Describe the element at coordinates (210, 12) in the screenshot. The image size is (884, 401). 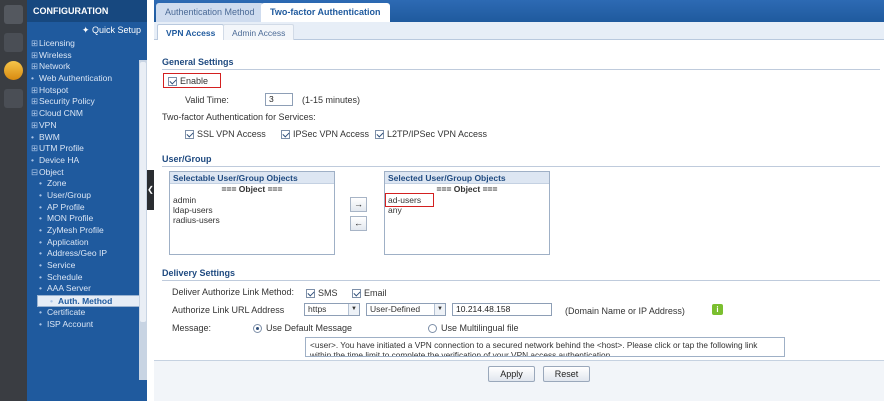
I see `tab-authentication-method: Authentication Method` at that location.